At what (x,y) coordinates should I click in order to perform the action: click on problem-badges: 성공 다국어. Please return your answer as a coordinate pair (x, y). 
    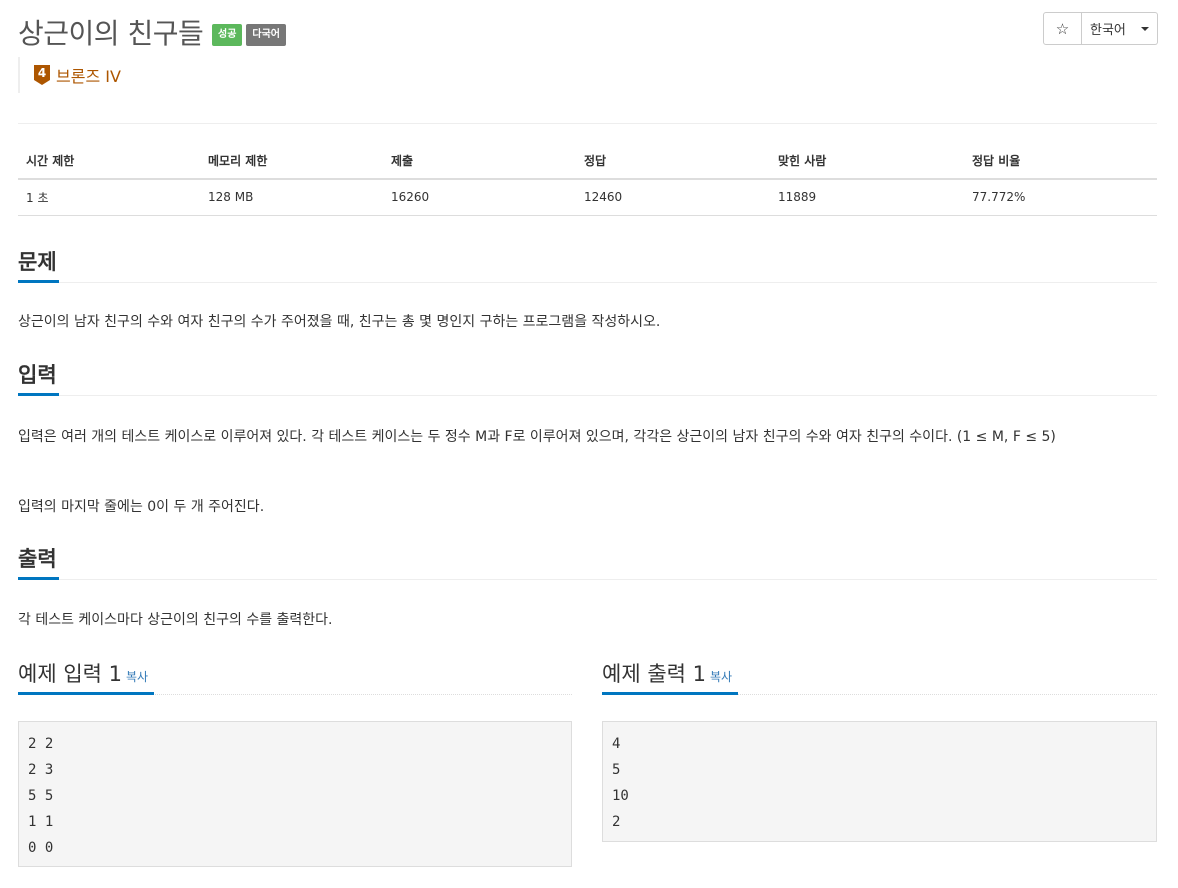
    Looking at the image, I should click on (249, 35).